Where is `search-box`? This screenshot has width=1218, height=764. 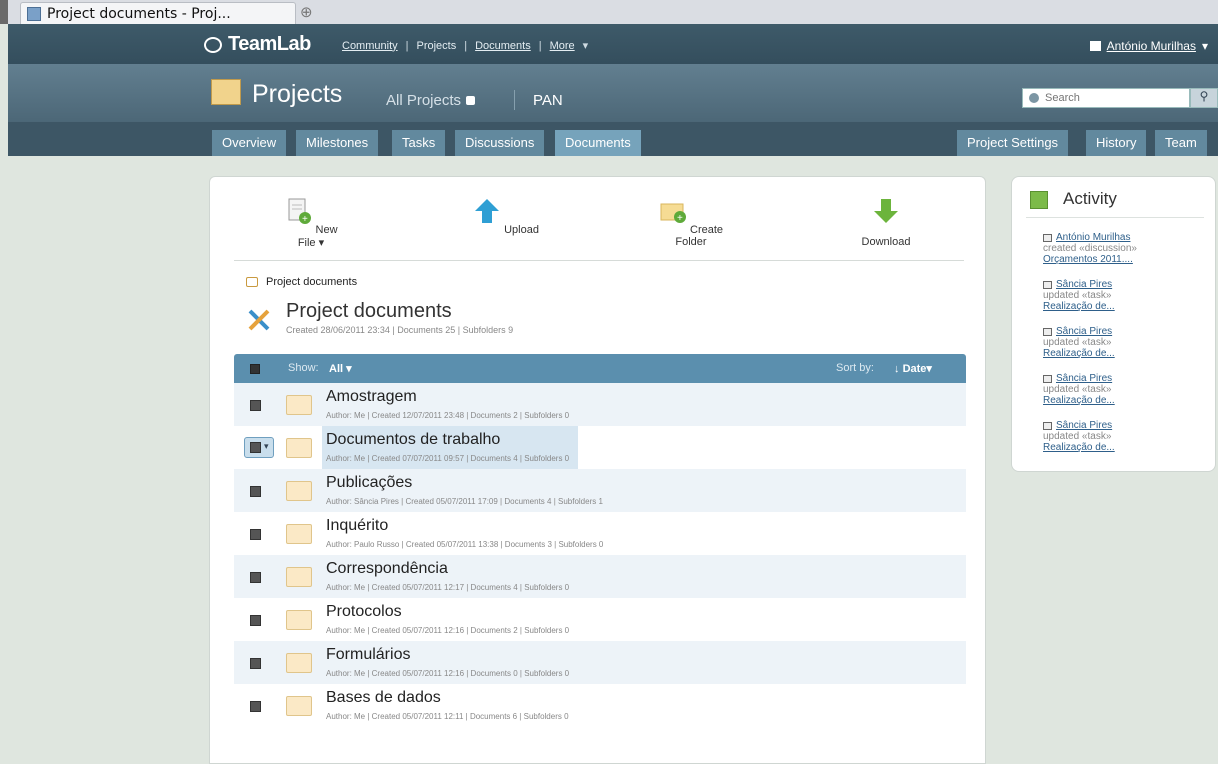 search-box is located at coordinates (1106, 98).